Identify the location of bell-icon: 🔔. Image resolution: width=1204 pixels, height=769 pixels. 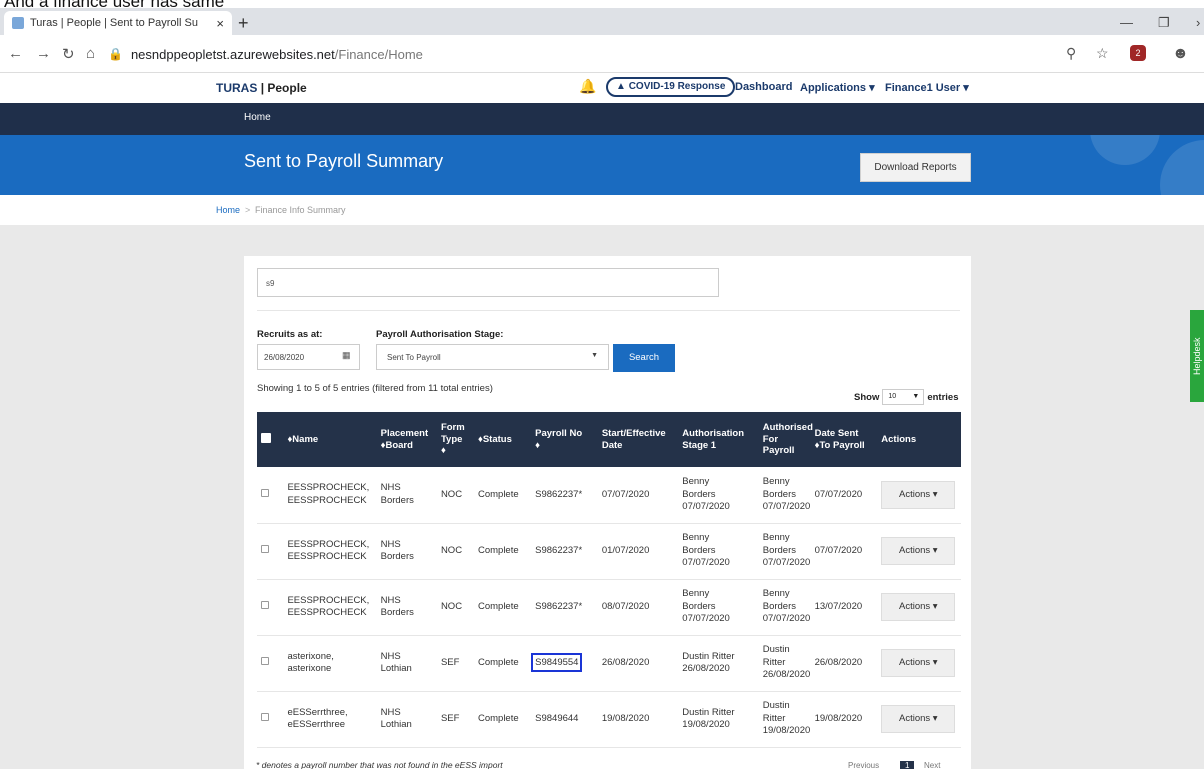
(587, 86).